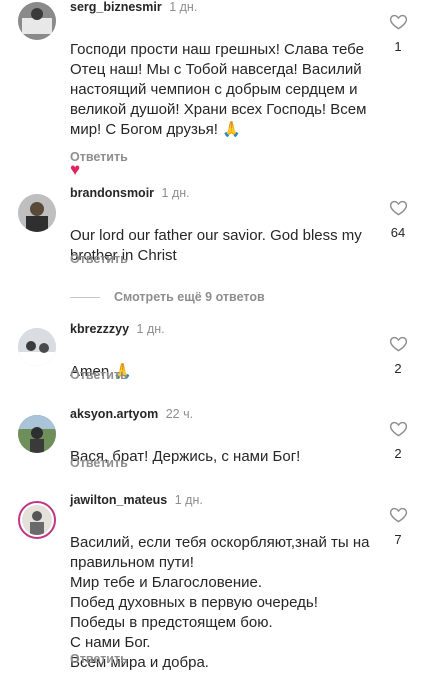 This screenshot has width=428, height=673. What do you see at coordinates (85, 297) in the screenshot?
I see `divider` at bounding box center [85, 297].